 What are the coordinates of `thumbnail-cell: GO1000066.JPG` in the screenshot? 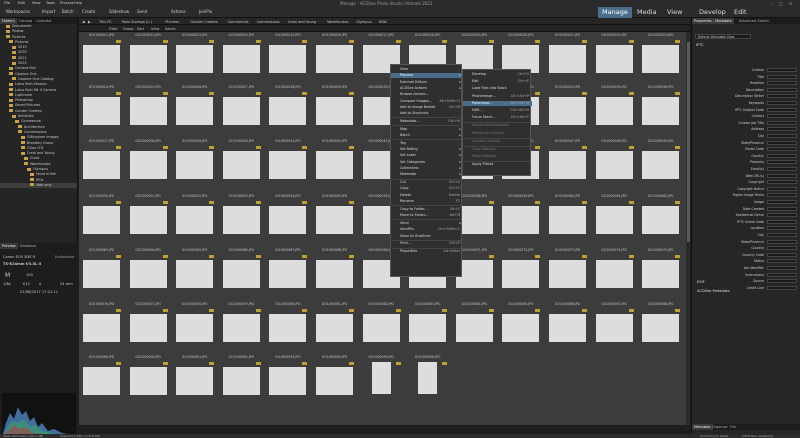 It's located at (241, 273).